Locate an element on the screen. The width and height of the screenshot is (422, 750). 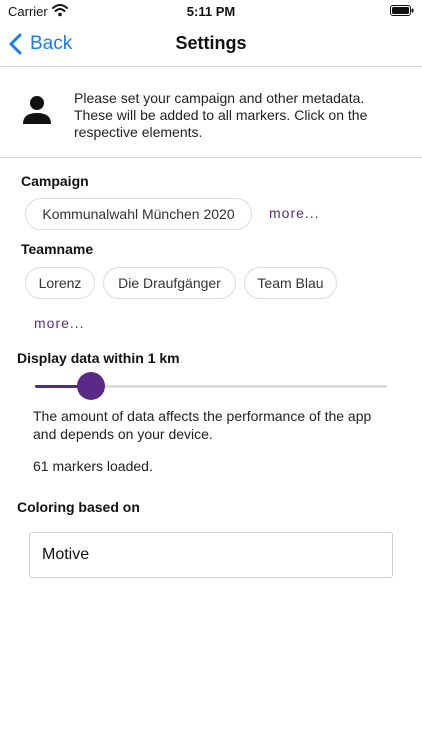
coloring-title: Coloring based on is located at coordinates (78, 507).